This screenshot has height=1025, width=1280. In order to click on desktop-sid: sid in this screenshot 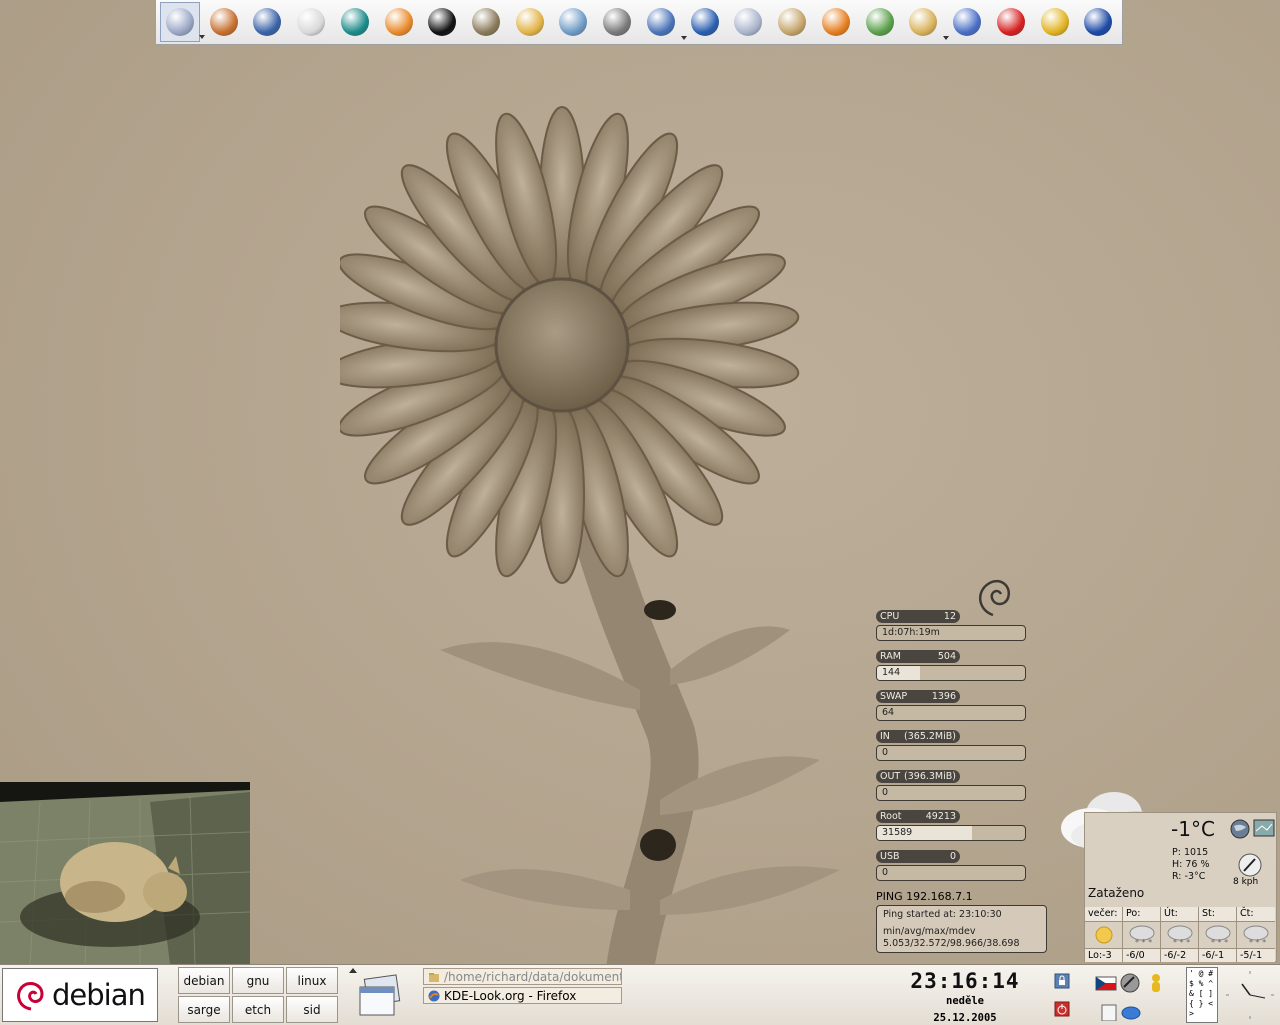, I will do `click(312, 1009)`.